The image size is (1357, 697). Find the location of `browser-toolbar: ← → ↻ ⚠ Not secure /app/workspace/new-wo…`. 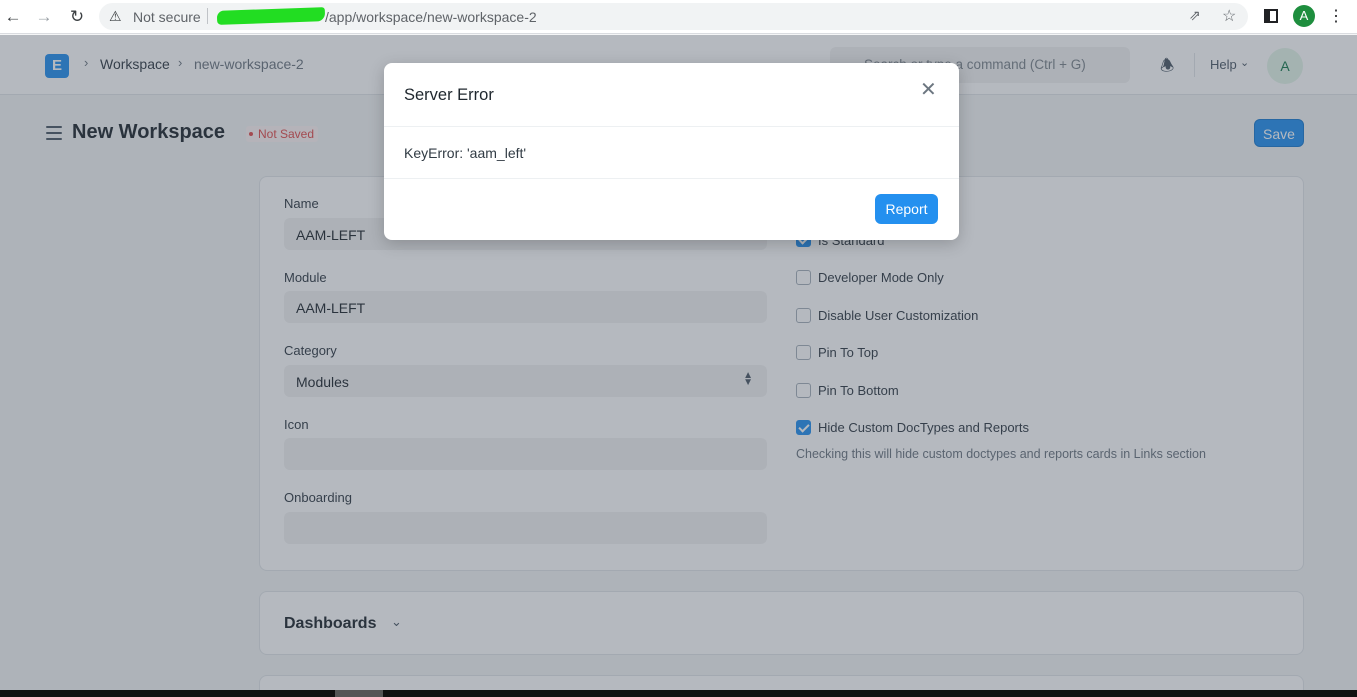

browser-toolbar: ← → ↻ ⚠ Not secure /app/workspace/new-wo… is located at coordinates (678, 17).